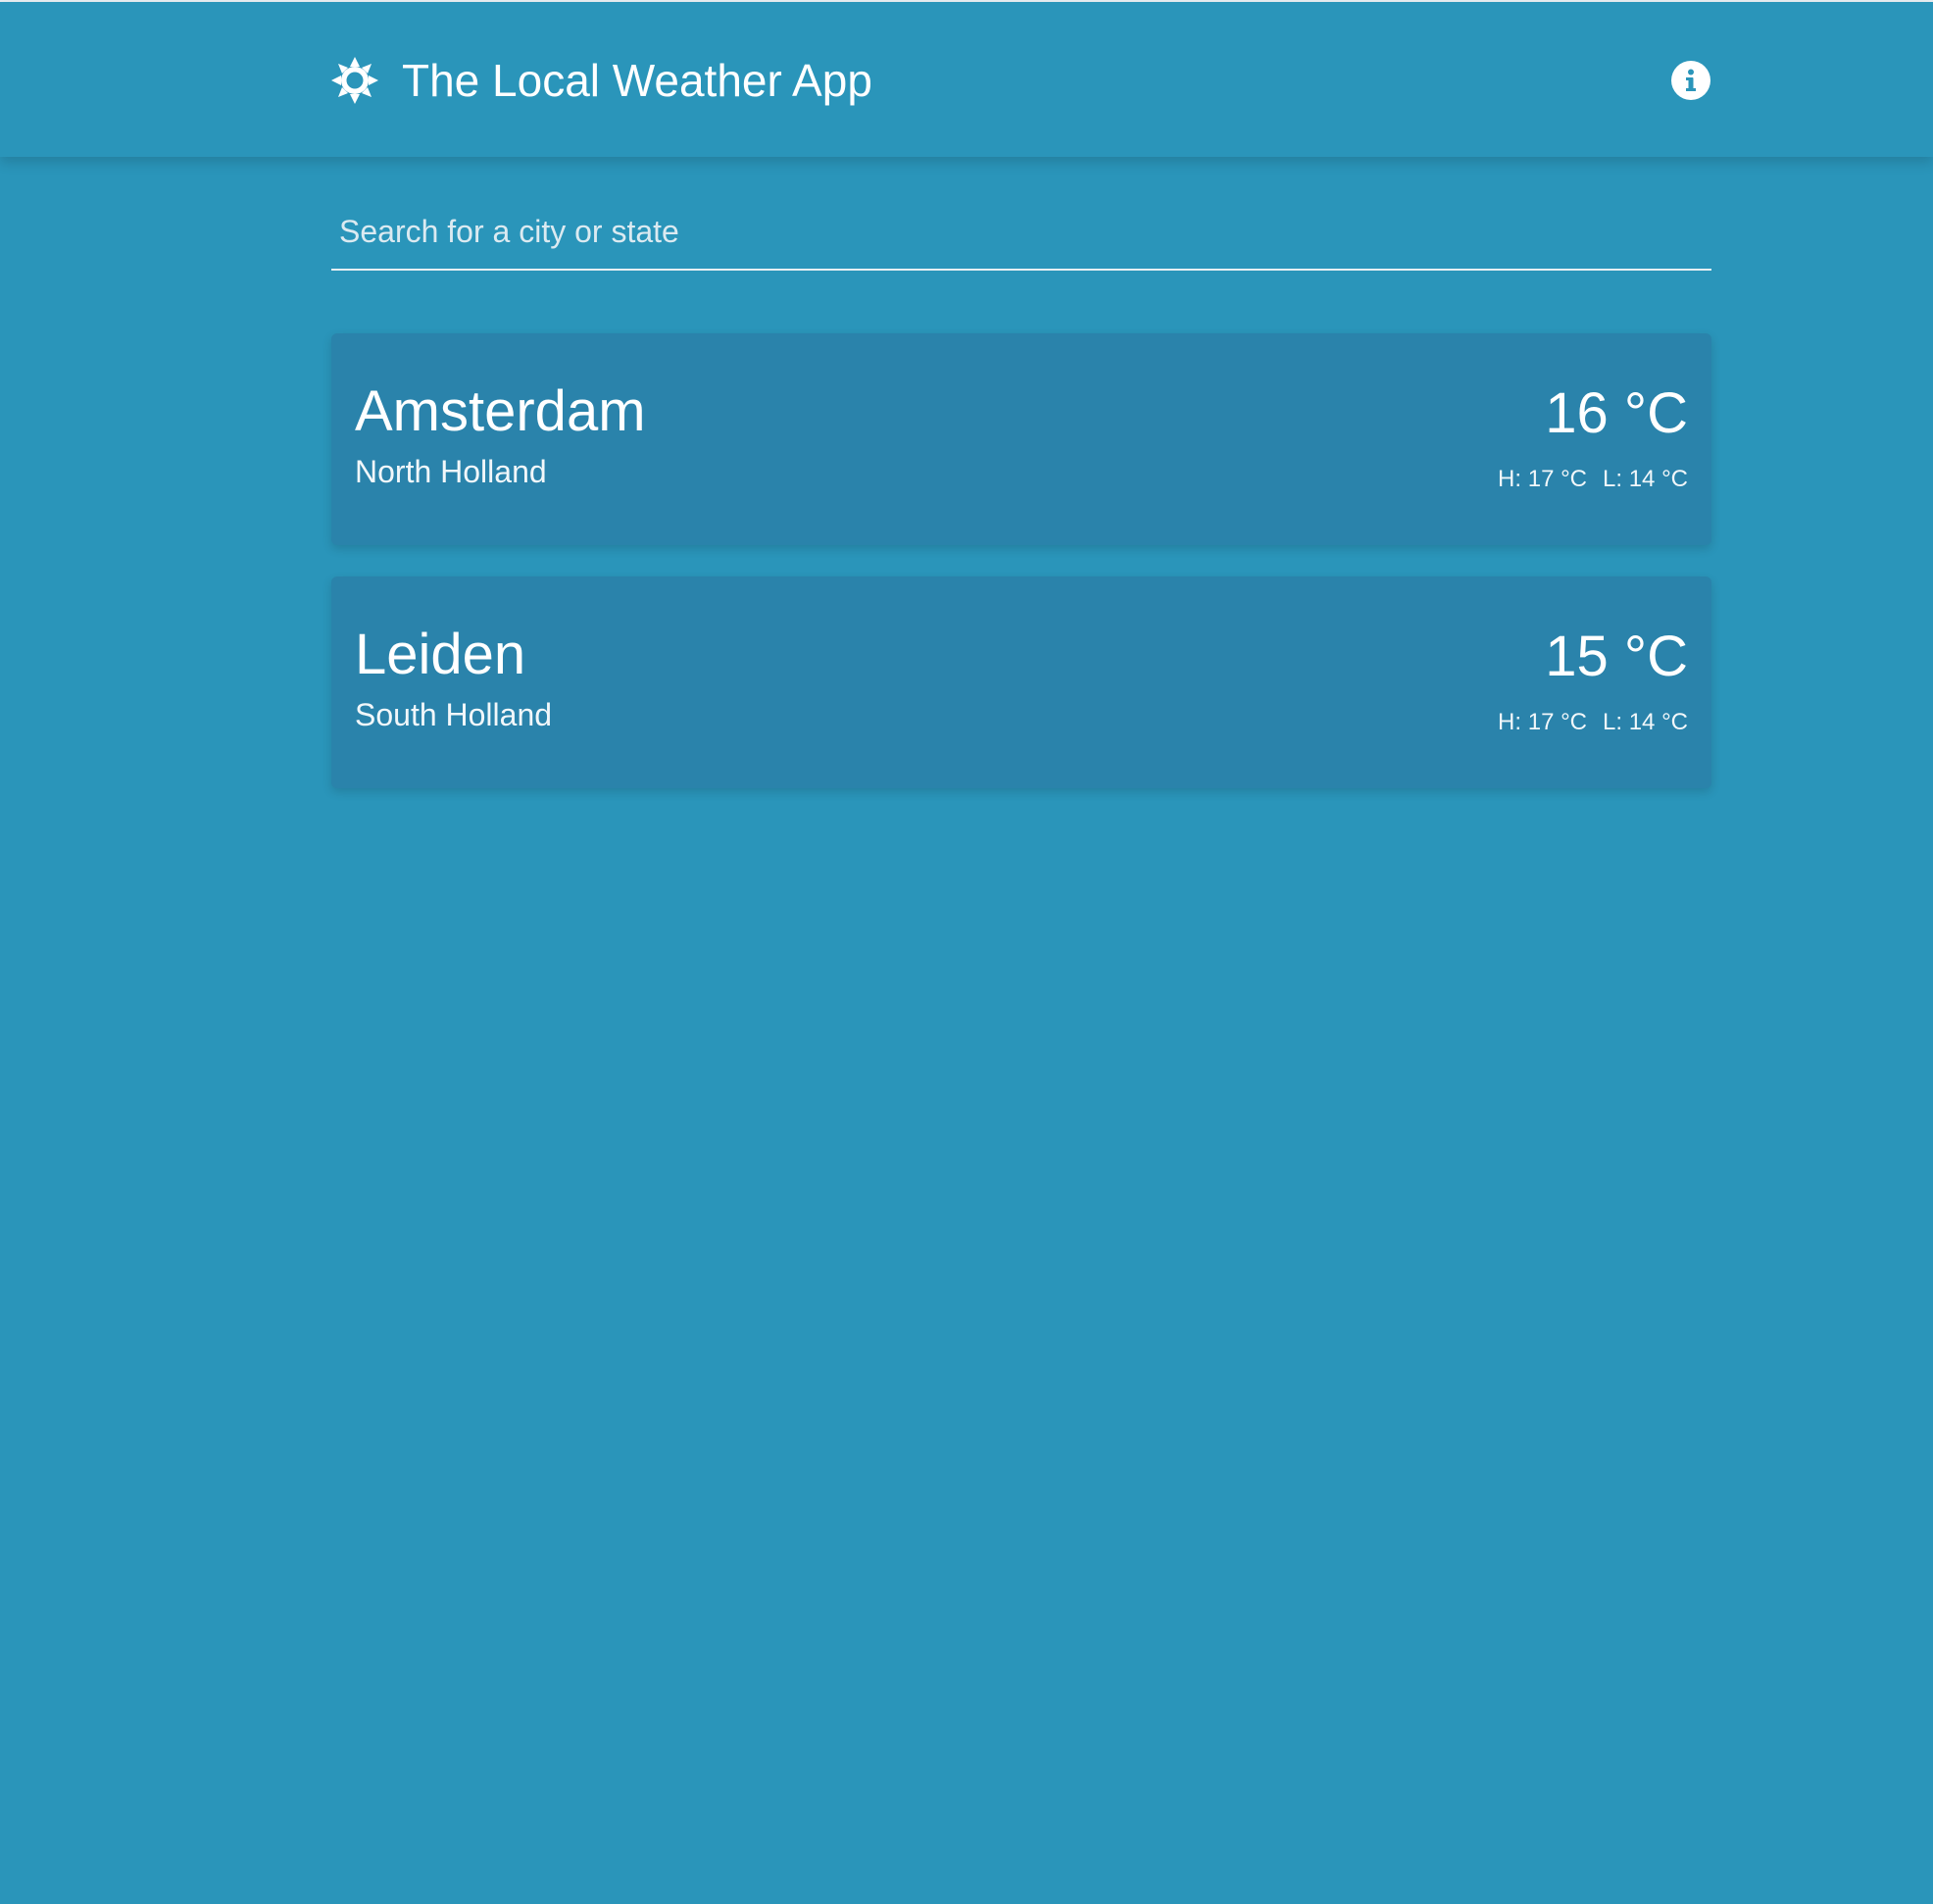  Describe the element at coordinates (637, 80) in the screenshot. I see `app-title: The Local Weather App` at that location.